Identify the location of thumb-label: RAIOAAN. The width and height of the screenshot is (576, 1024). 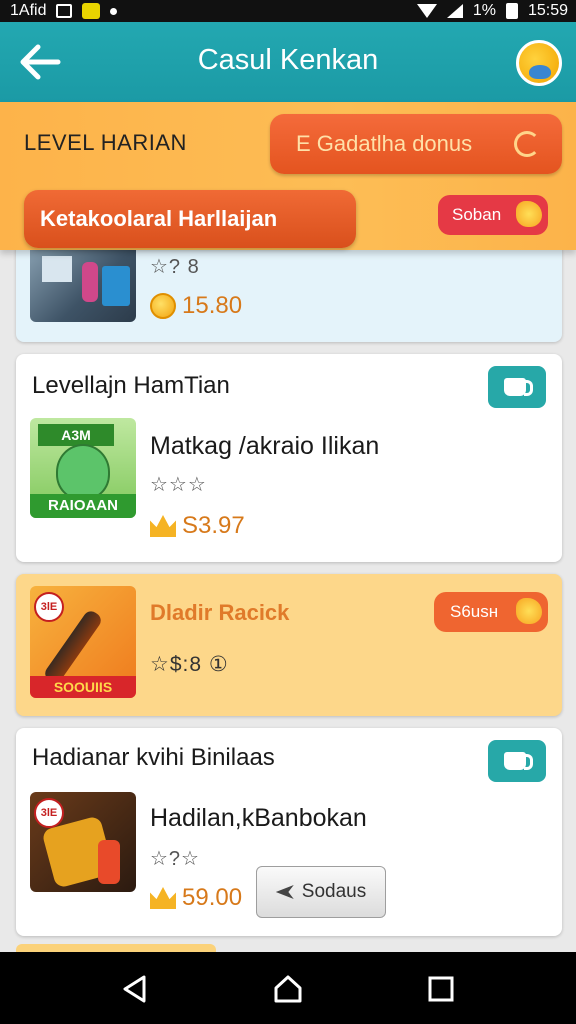
(83, 506).